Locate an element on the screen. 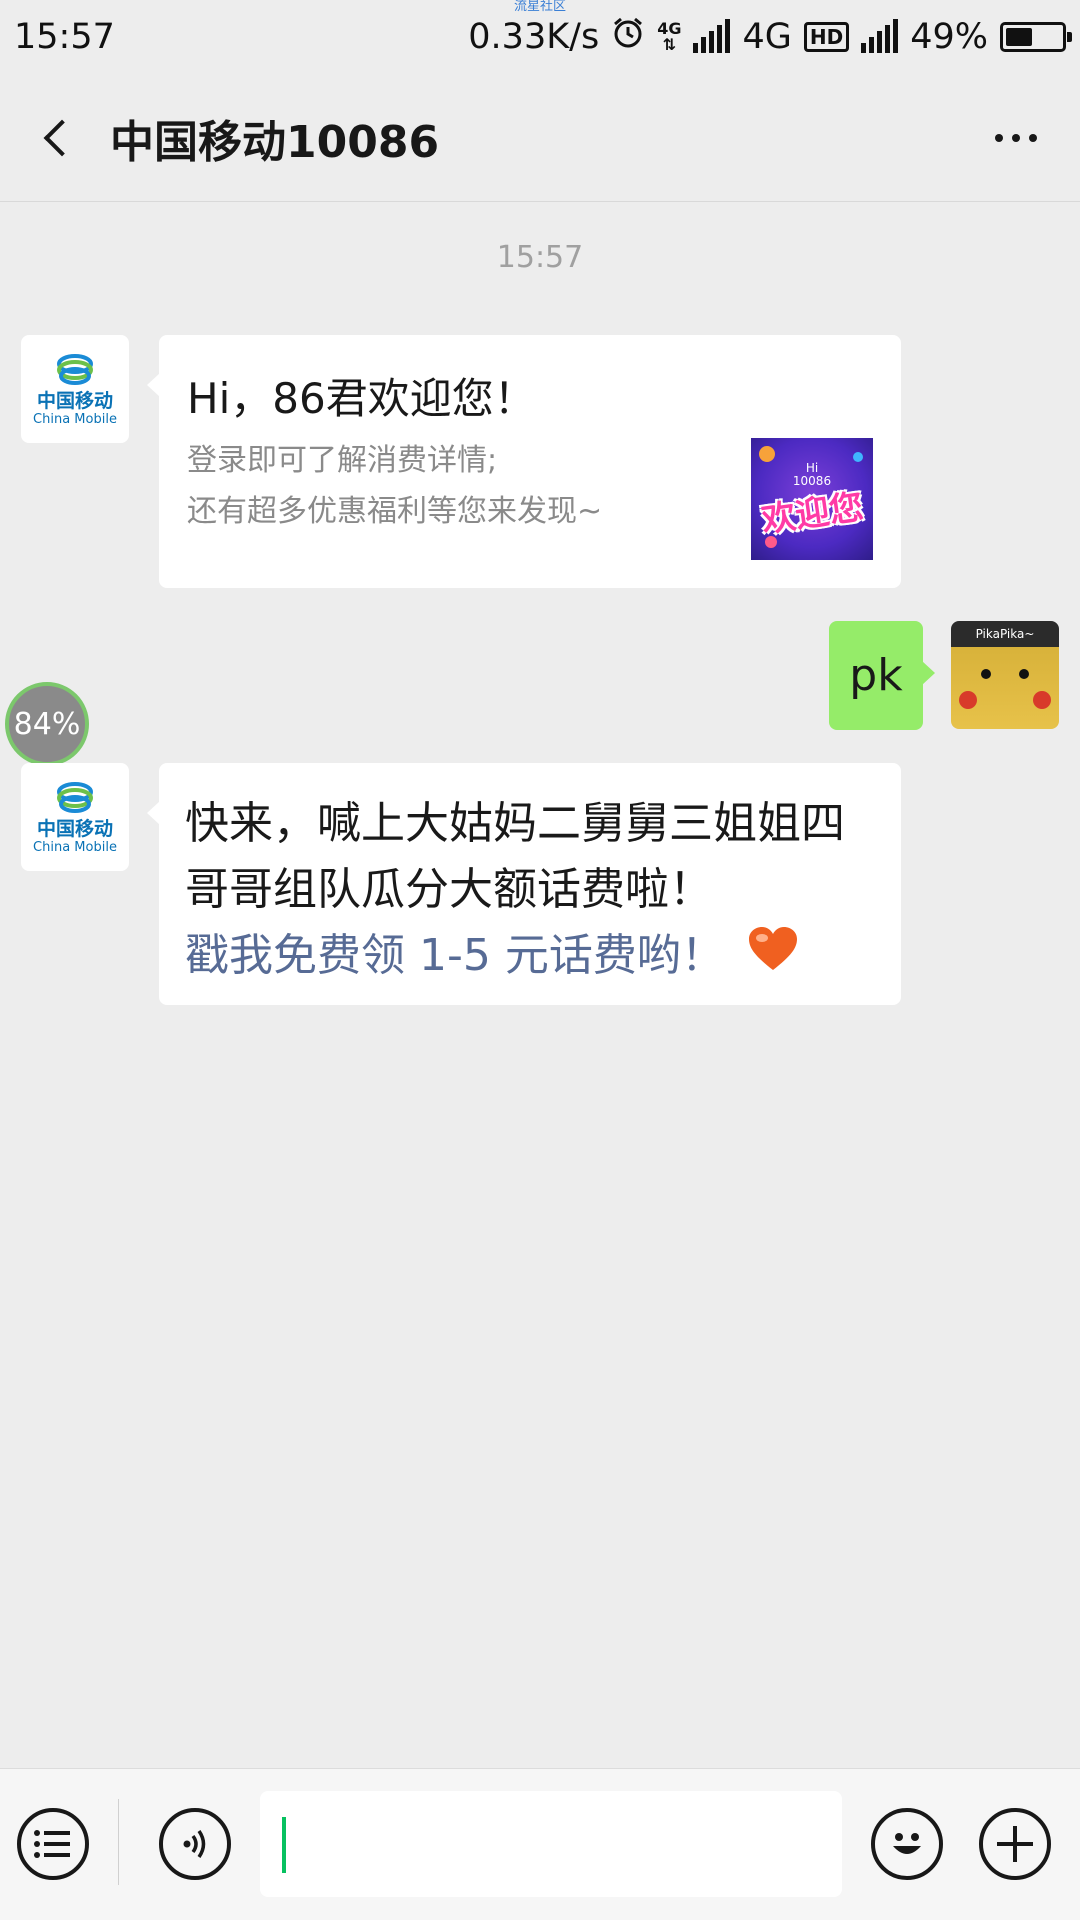  card-desc-line: 还有超多优惠福利等您来发现~ is located at coordinates (395, 511).